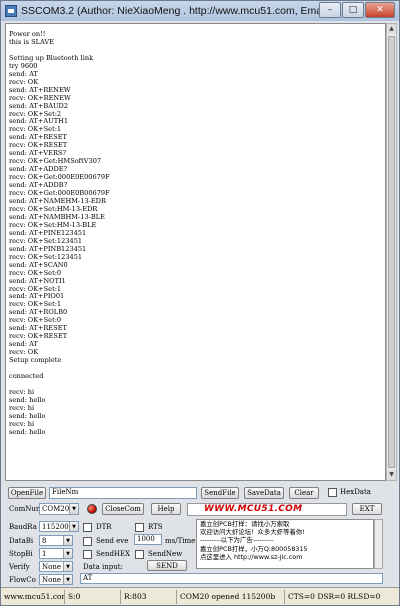  I want to click on terminal-line: send: AT+NOTI1, so click(37, 280).